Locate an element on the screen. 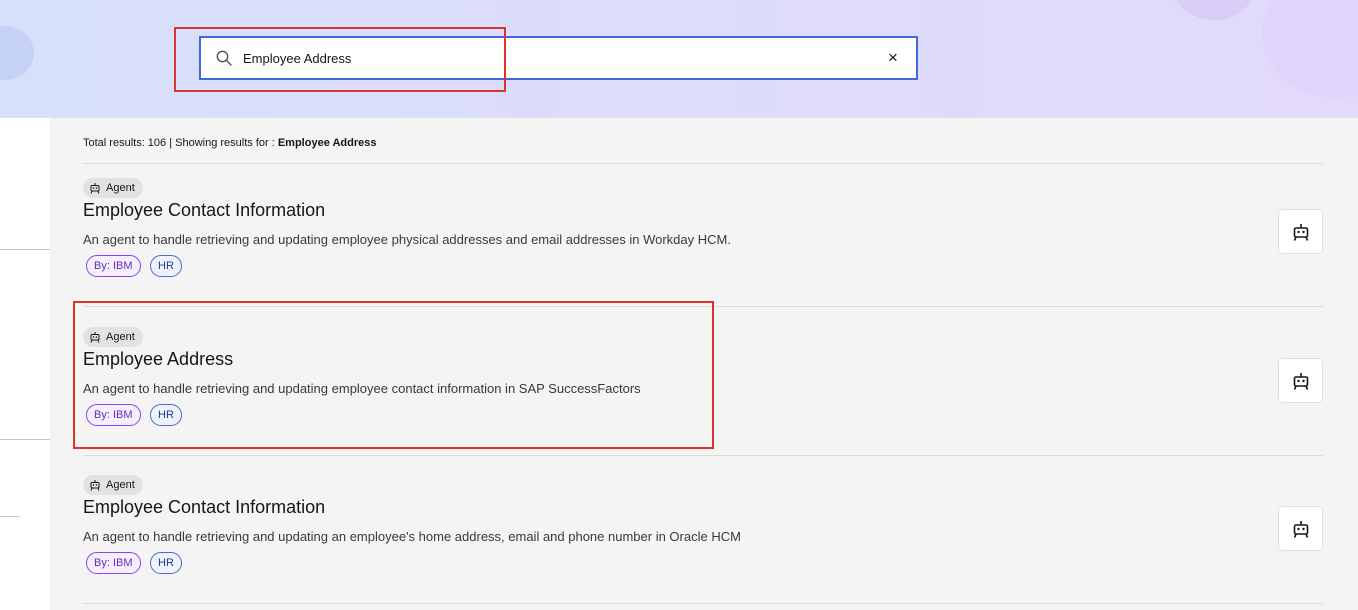 The height and width of the screenshot is (610, 1358). close-icon: × is located at coordinates (893, 58).